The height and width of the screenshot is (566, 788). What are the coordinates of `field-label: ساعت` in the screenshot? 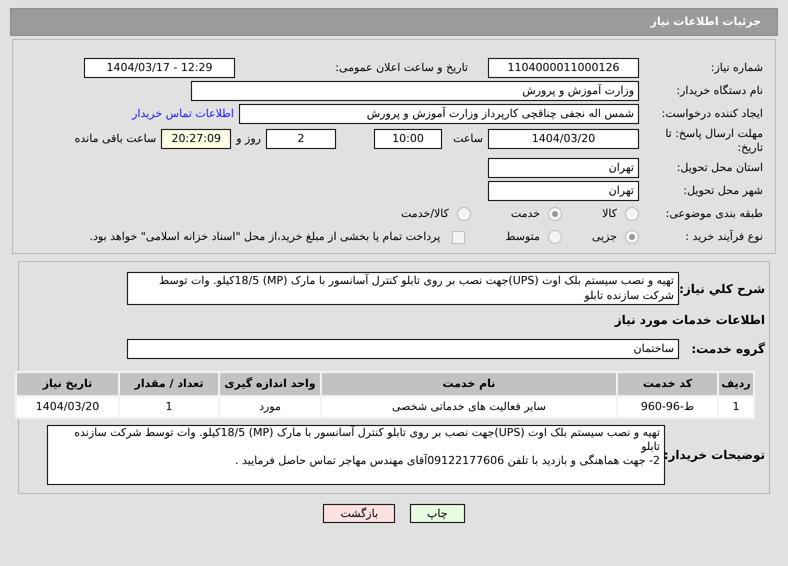 It's located at (467, 138).